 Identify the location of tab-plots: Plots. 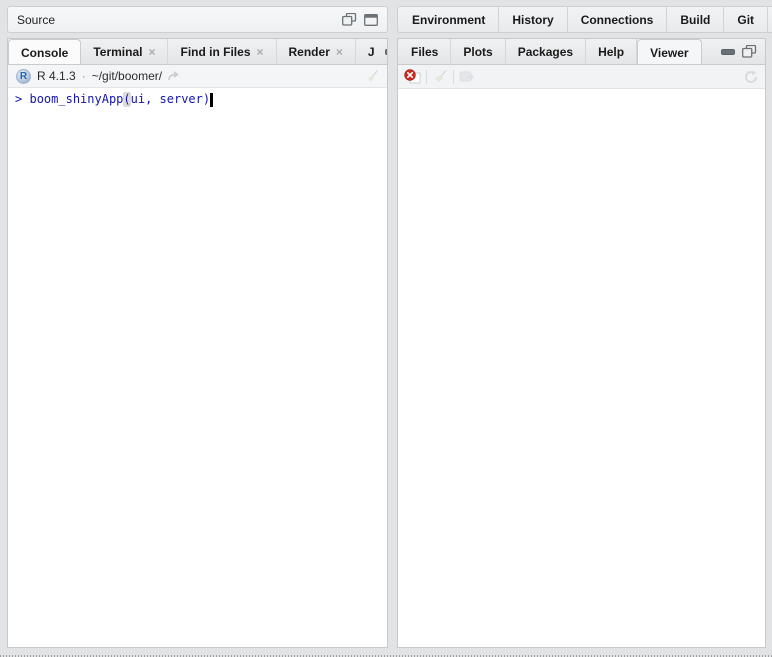
(478, 51).